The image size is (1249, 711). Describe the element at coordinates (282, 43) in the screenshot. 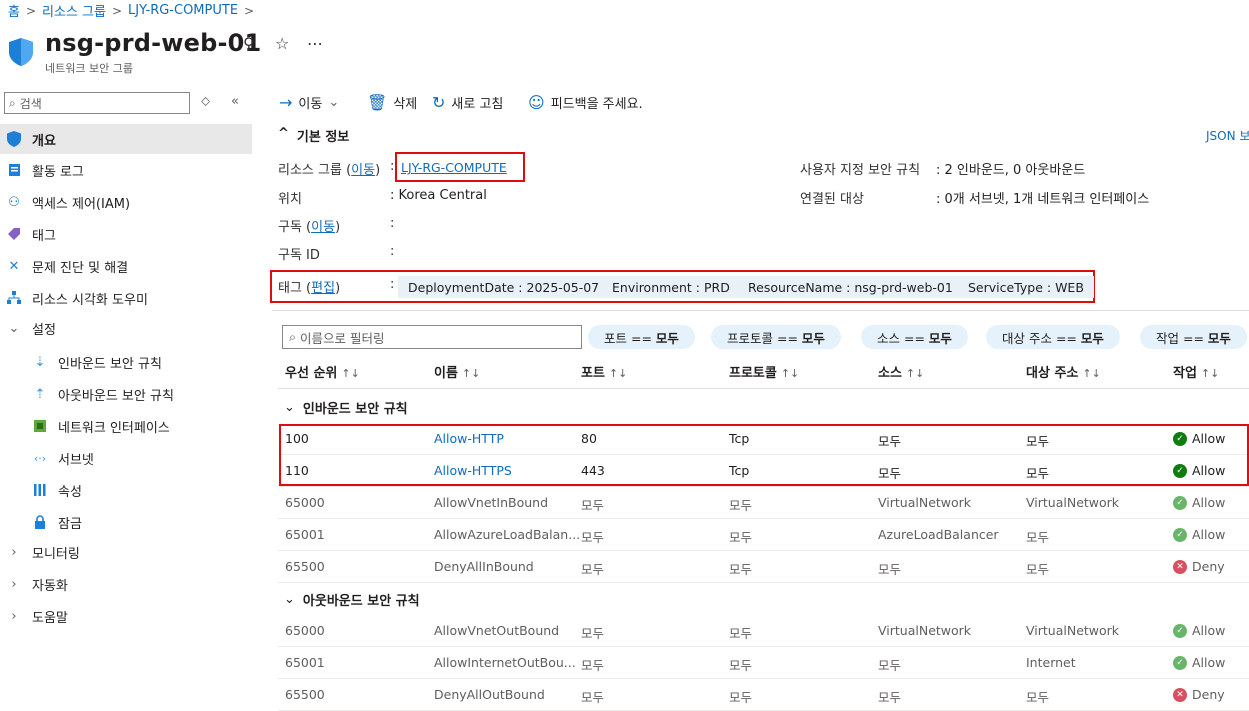

I see `star-icon: ☆` at that location.